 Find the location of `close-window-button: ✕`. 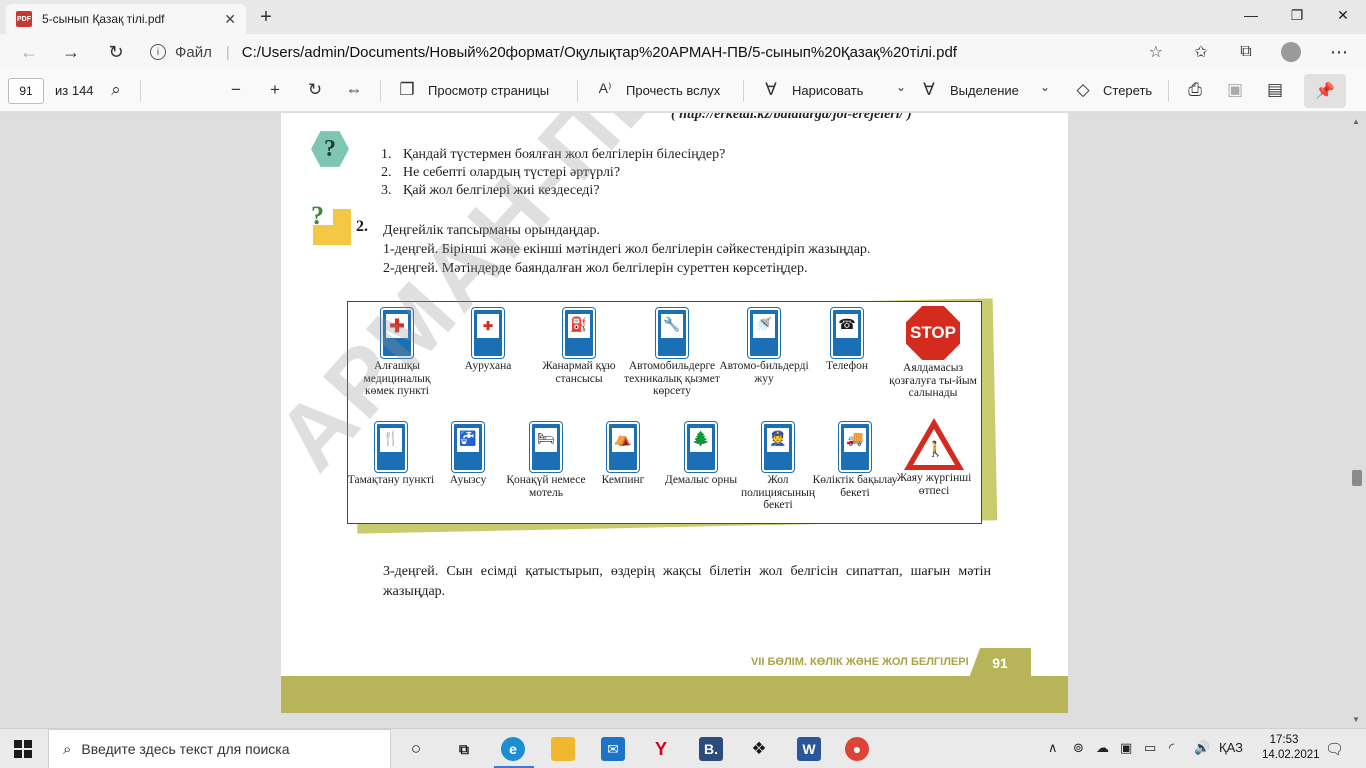

close-window-button: ✕ is located at coordinates (1343, 15).